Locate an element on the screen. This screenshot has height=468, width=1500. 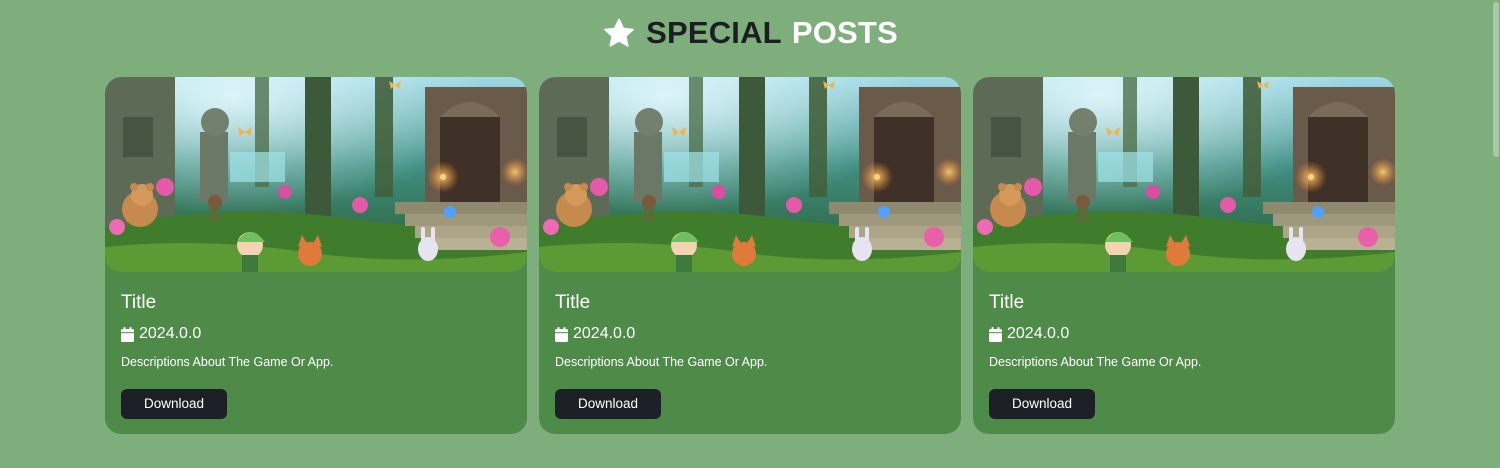
section-heading: SPECIAL POSTS is located at coordinates (750, 33).